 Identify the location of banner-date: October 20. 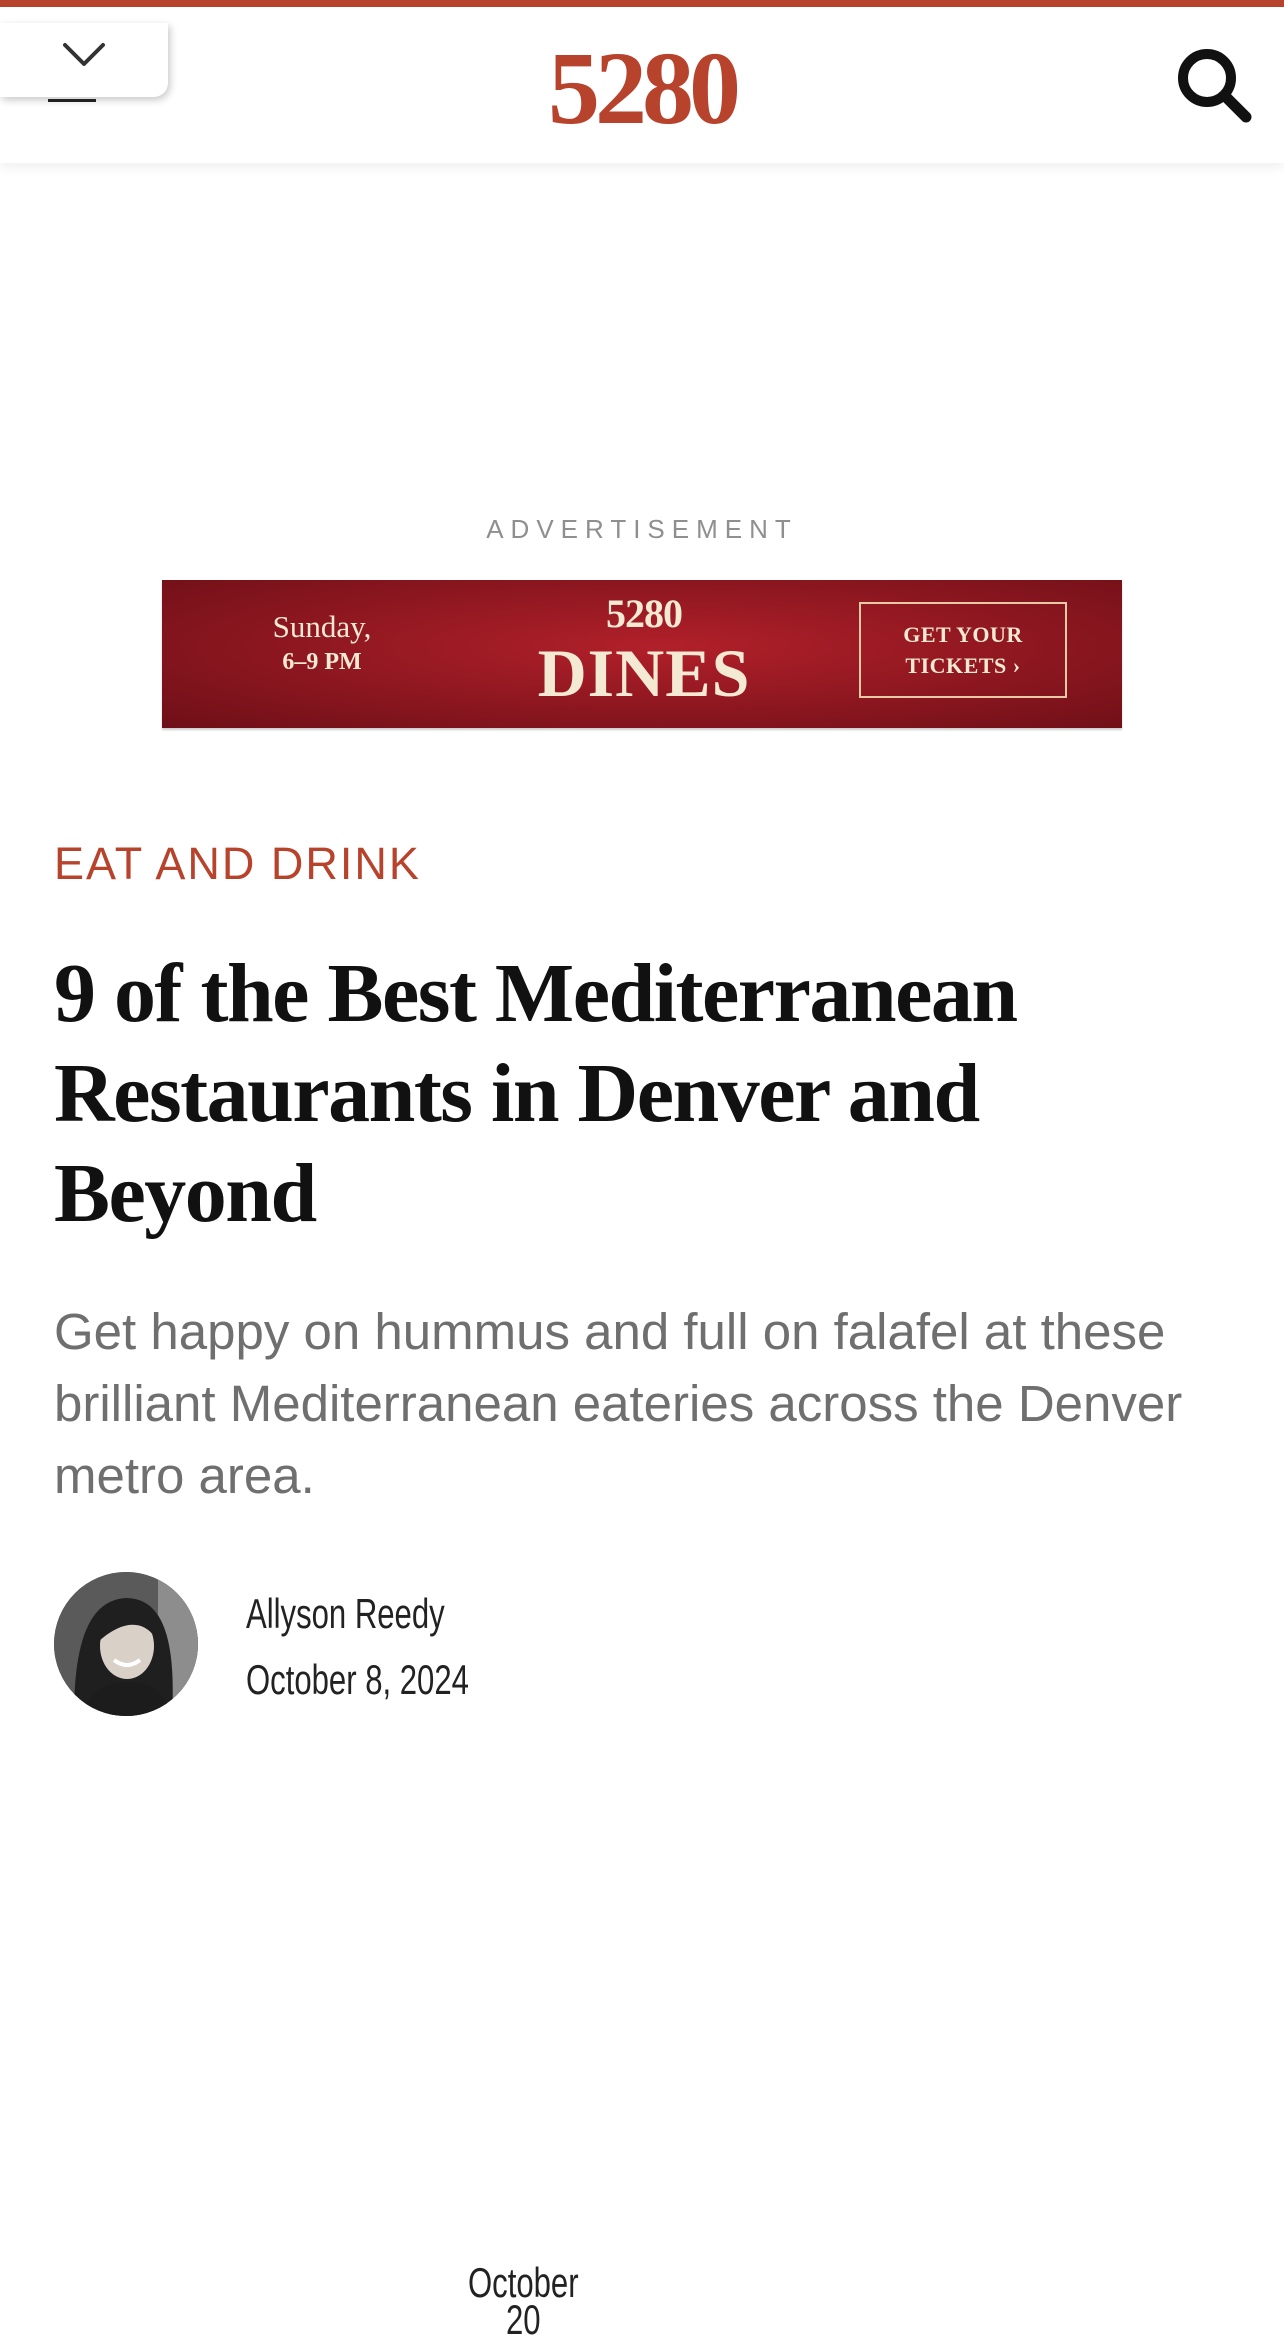
(523, 2301).